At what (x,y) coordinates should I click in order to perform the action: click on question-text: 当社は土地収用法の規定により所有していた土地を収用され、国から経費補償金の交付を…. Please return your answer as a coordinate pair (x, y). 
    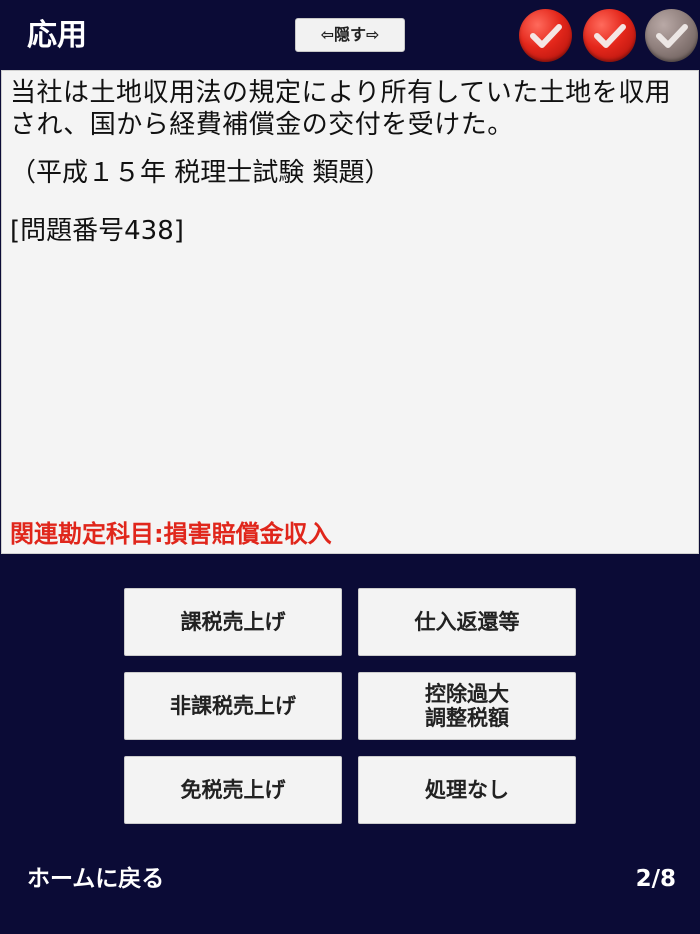
    Looking at the image, I should click on (341, 109).